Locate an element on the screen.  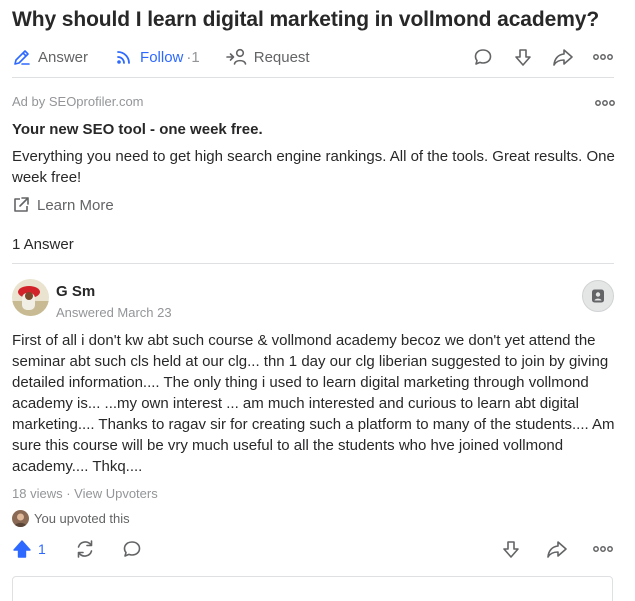
notify-bell-icon is located at coordinates (598, 296).